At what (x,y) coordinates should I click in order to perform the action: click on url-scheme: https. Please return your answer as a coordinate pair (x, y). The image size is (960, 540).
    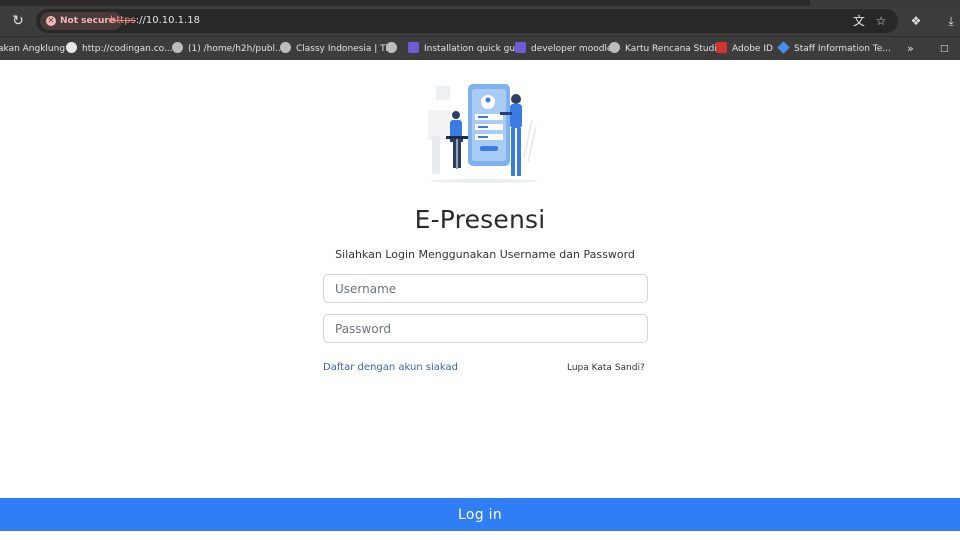
    Looking at the image, I should click on (123, 20).